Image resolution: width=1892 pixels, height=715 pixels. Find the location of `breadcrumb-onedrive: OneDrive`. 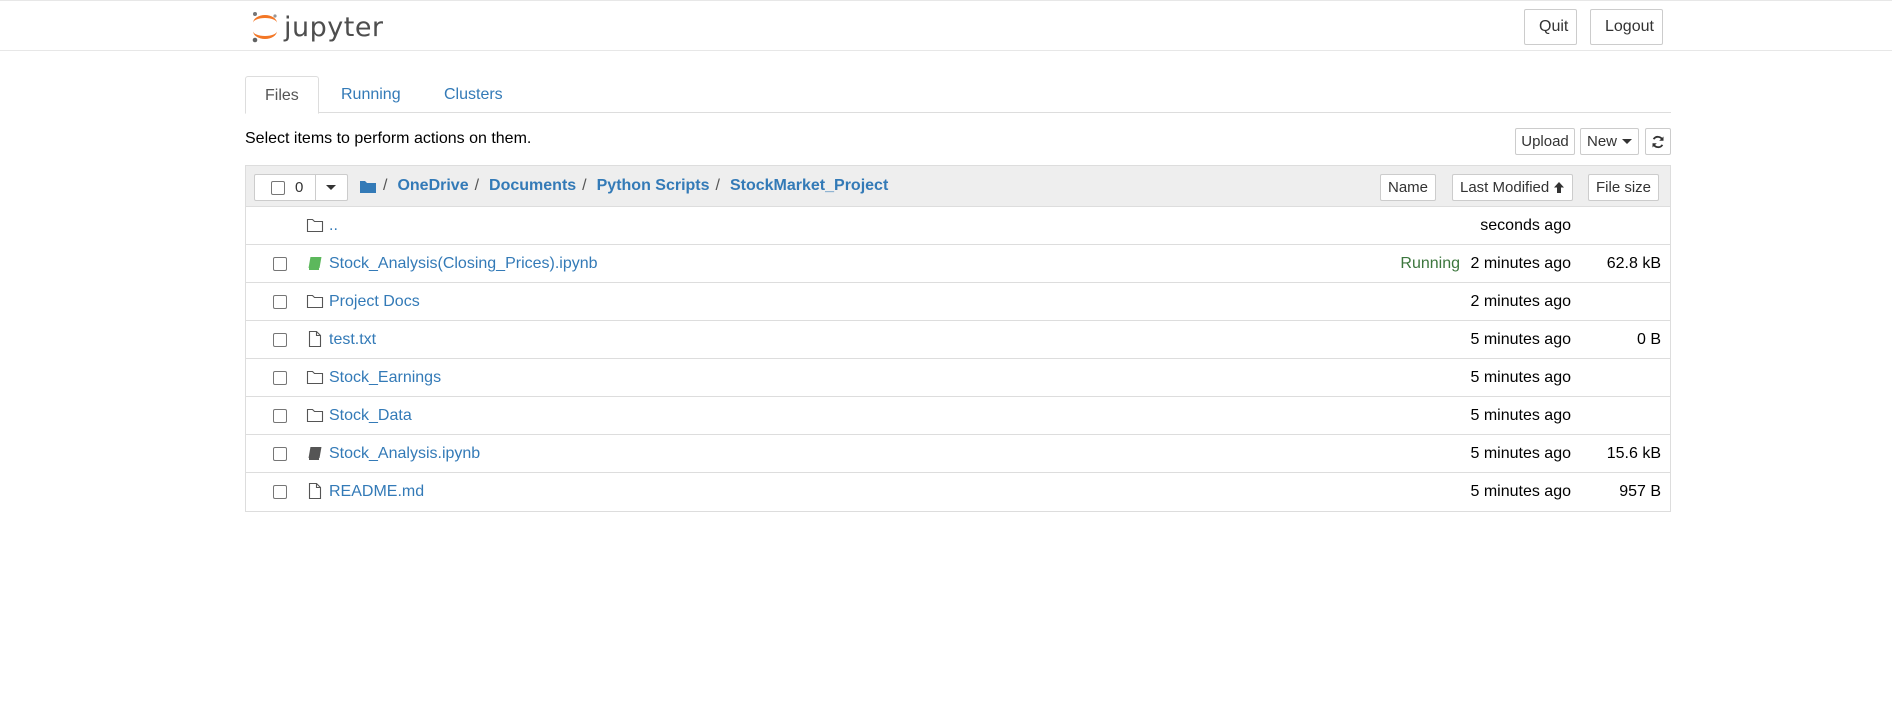

breadcrumb-onedrive: OneDrive is located at coordinates (432, 186).